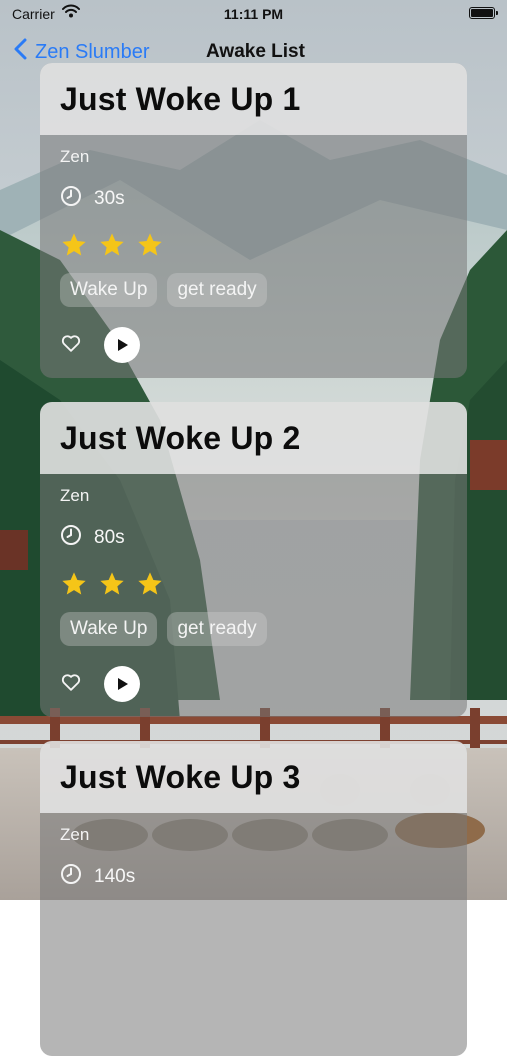 The width and height of the screenshot is (507, 1056). Describe the element at coordinates (115, 876) in the screenshot. I see `duration-label: 140s` at that location.